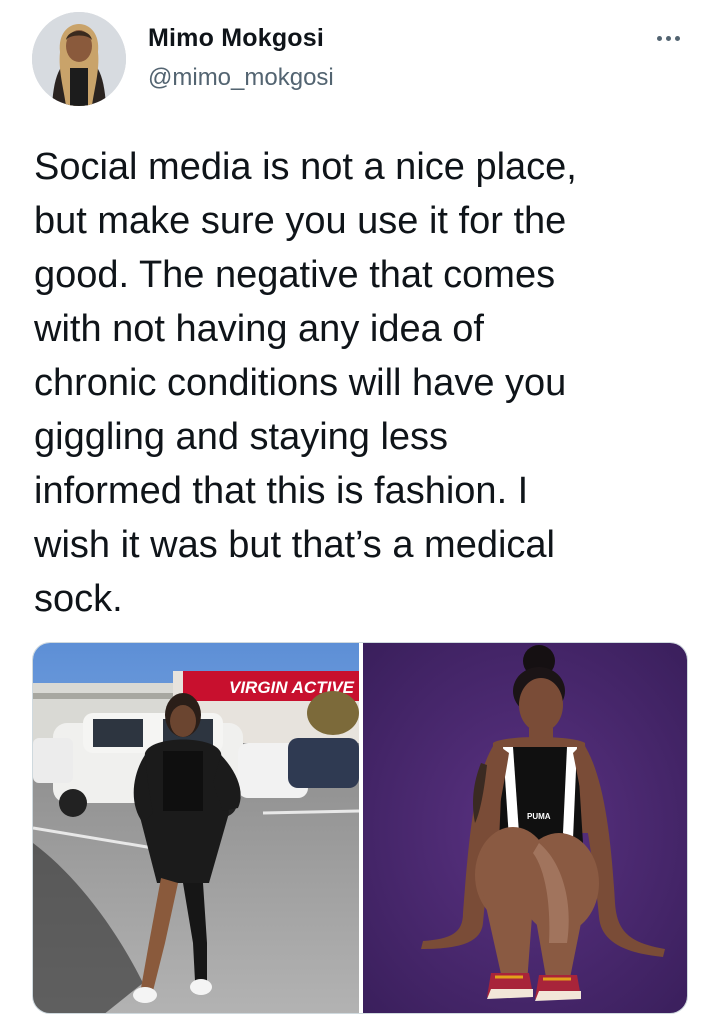  Describe the element at coordinates (79, 59) in the screenshot. I see `avatar` at that location.